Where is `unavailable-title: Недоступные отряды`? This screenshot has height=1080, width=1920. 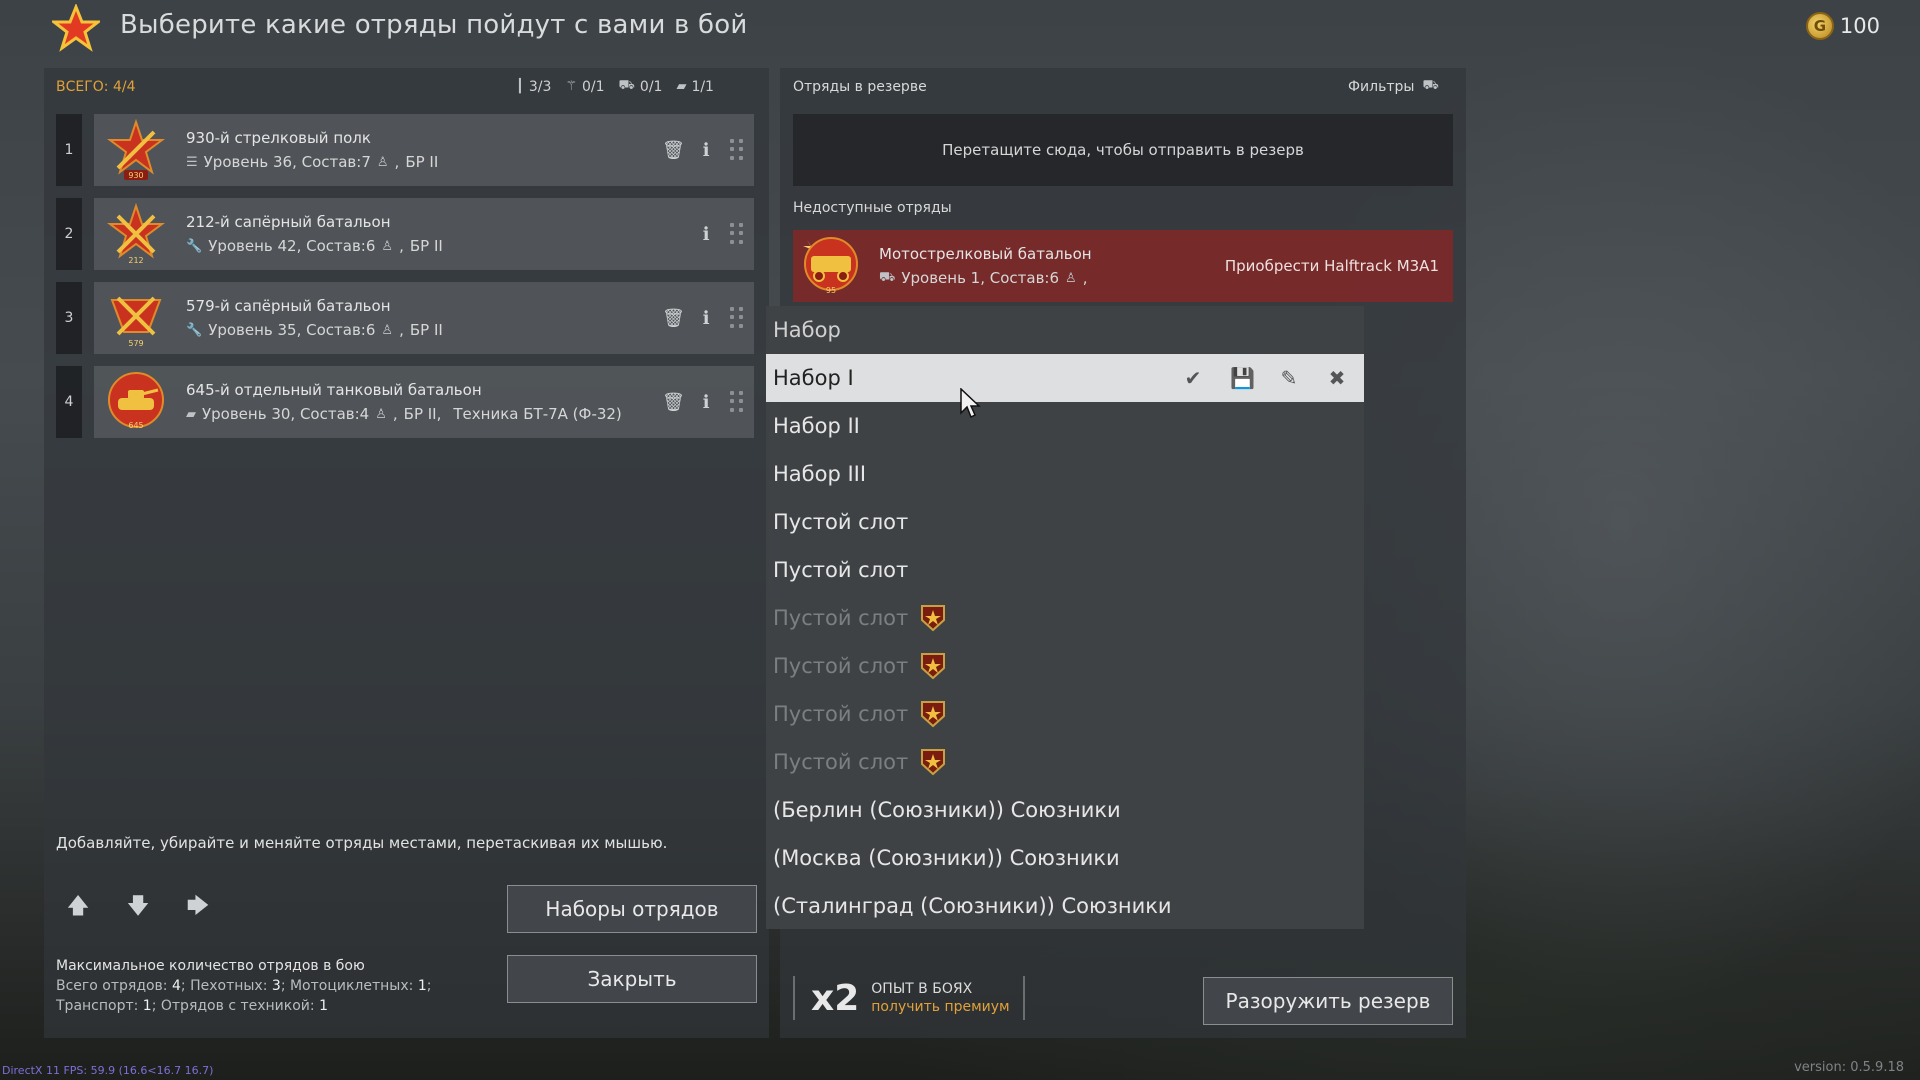
unavailable-title: Недоступные отряды is located at coordinates (872, 208).